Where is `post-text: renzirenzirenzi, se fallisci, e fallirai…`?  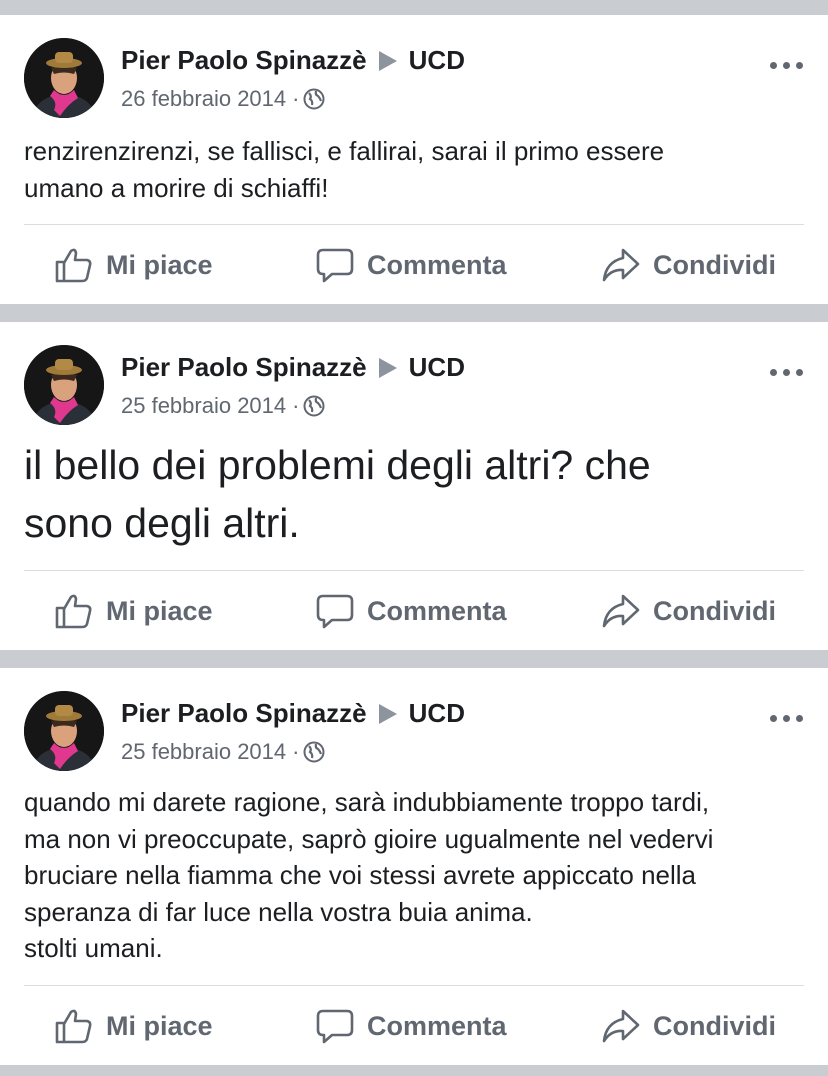 post-text: renzirenzirenzi, se fallisci, e fallirai… is located at coordinates (344, 169).